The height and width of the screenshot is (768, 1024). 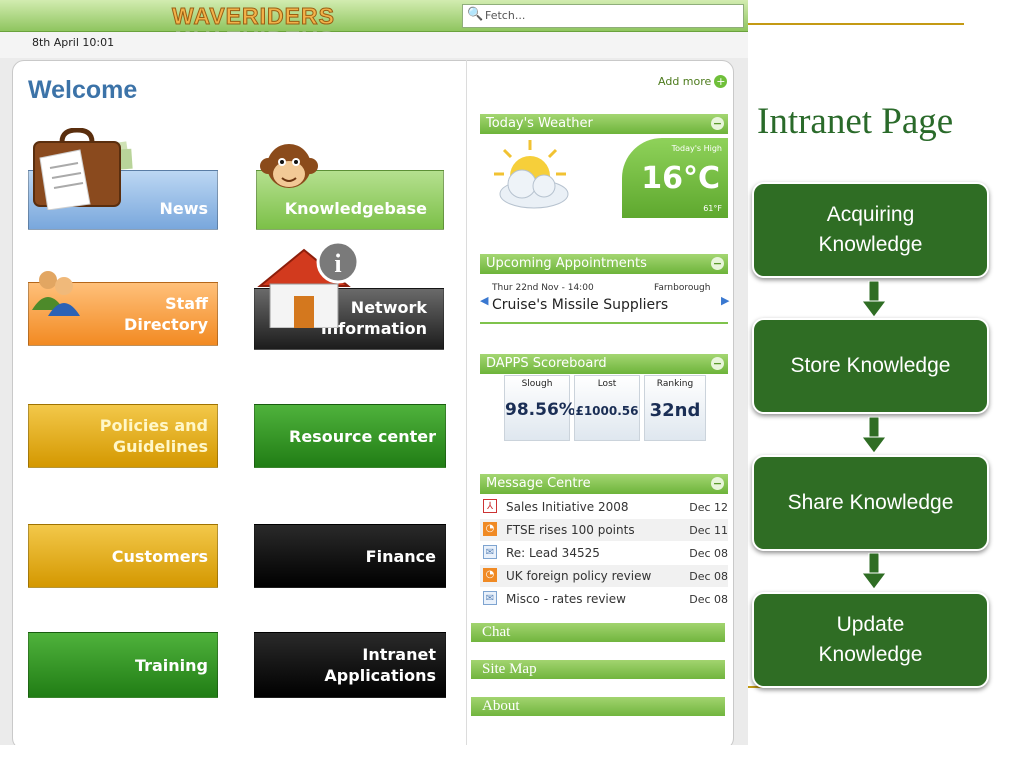 I want to click on training-label: Training, so click(x=171, y=665).